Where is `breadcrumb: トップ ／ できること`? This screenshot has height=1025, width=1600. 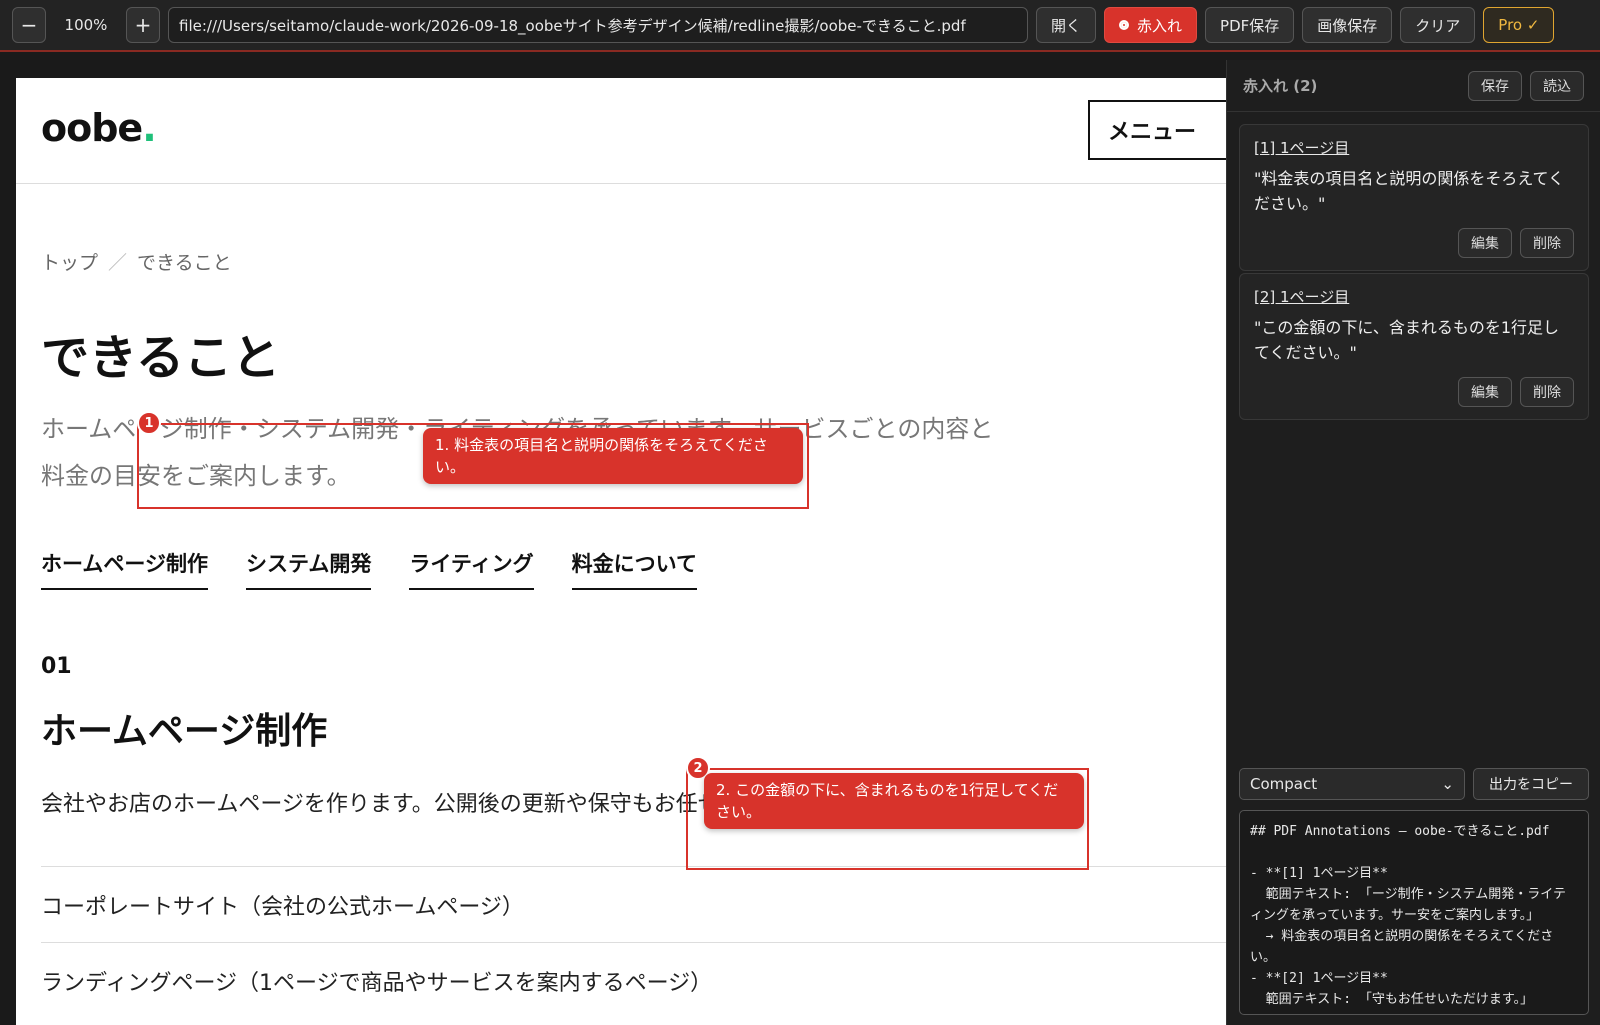
breadcrumb: トップ ／ できること is located at coordinates (136, 261).